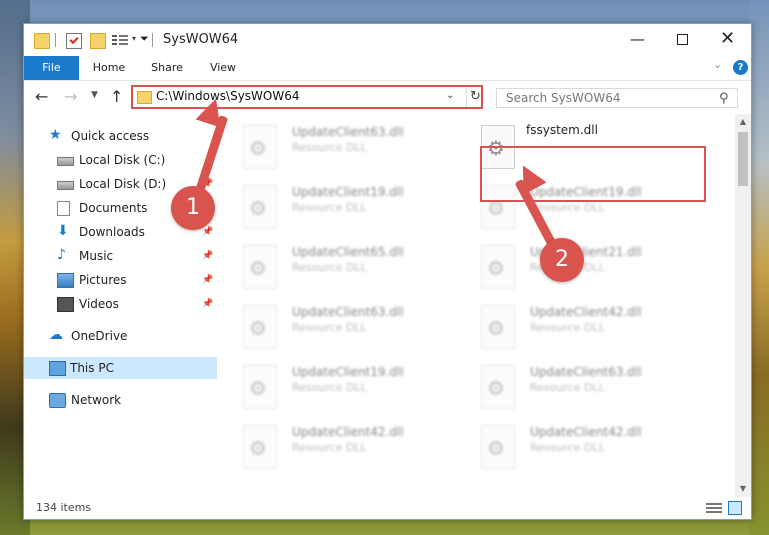 The width and height of the screenshot is (769, 535). I want to click on sidebar-item-network: Network, so click(131, 400).